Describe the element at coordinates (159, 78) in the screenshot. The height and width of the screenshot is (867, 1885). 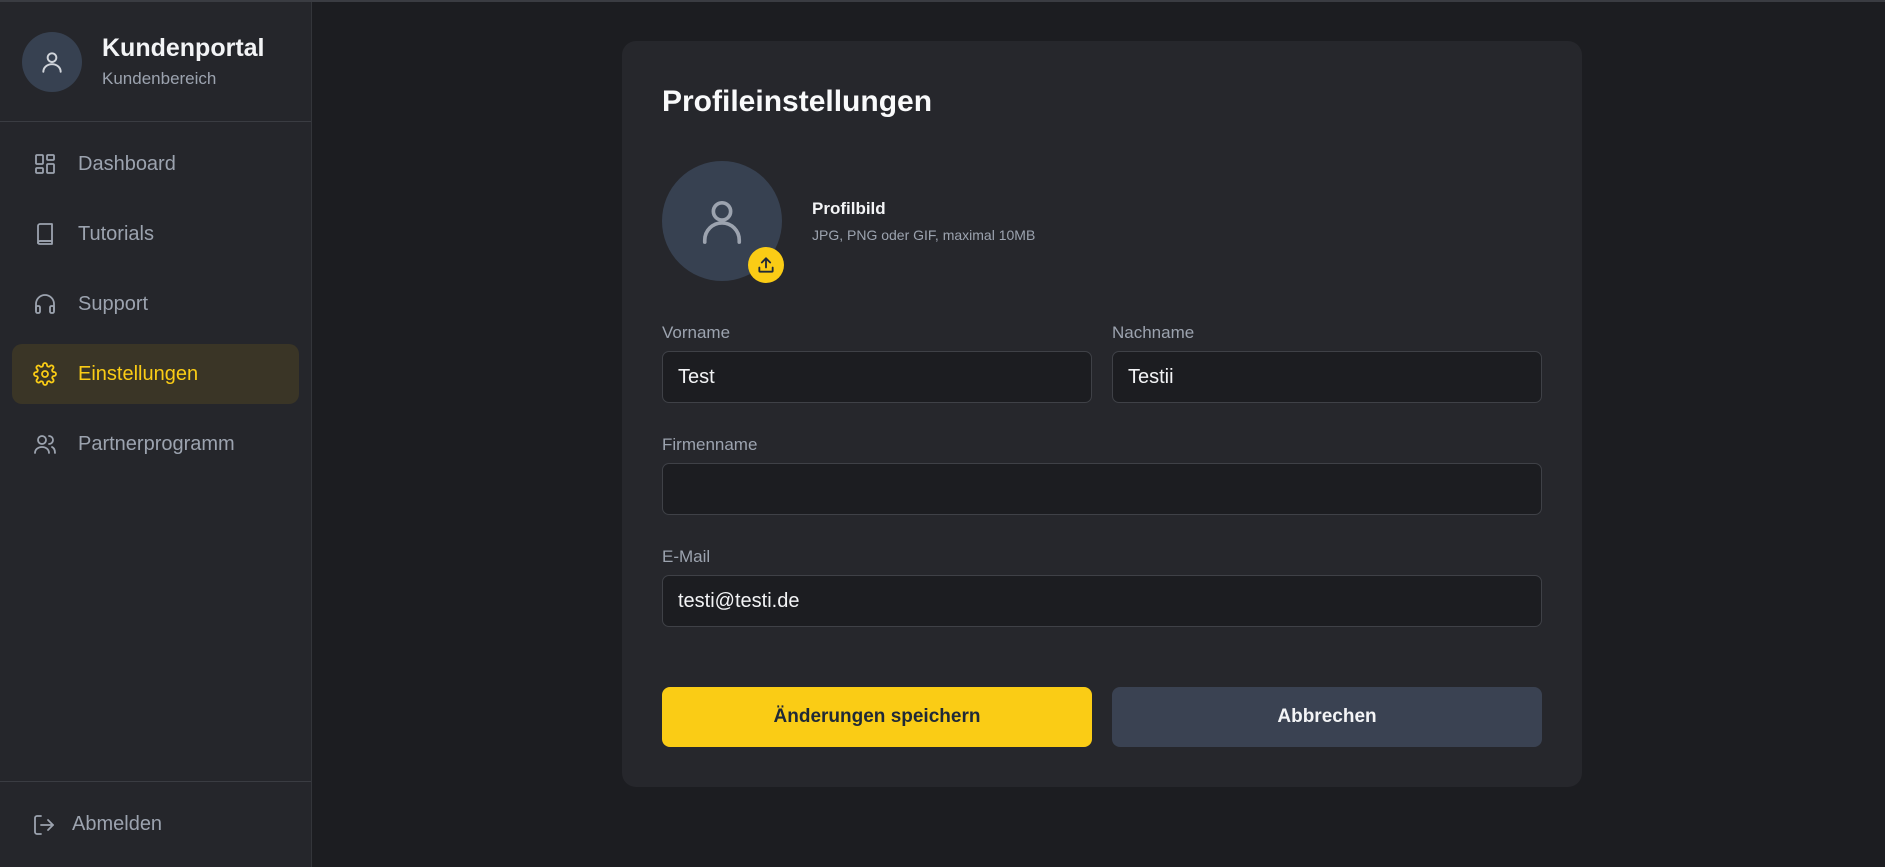
I see `brand-subtitle: Kundenbereich` at that location.